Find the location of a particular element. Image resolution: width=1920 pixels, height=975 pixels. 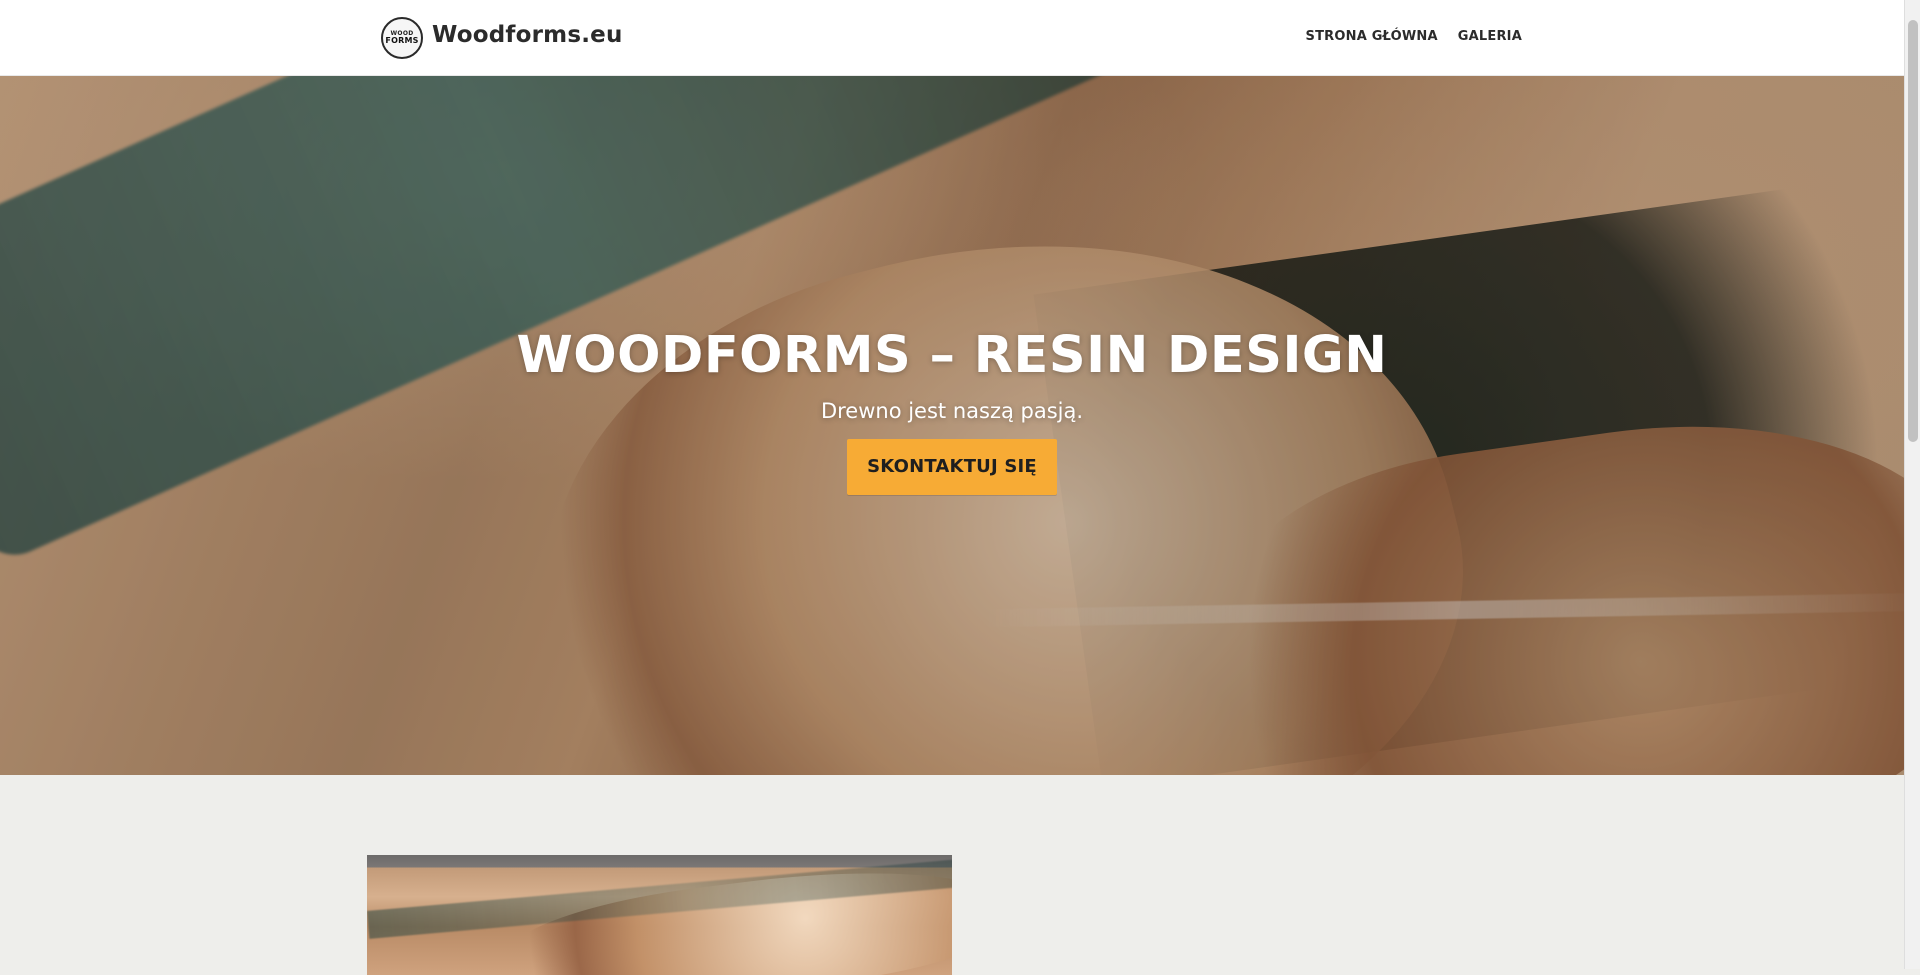

hero-title: WOODFORMS – RESIN DESIGN is located at coordinates (952, 355).